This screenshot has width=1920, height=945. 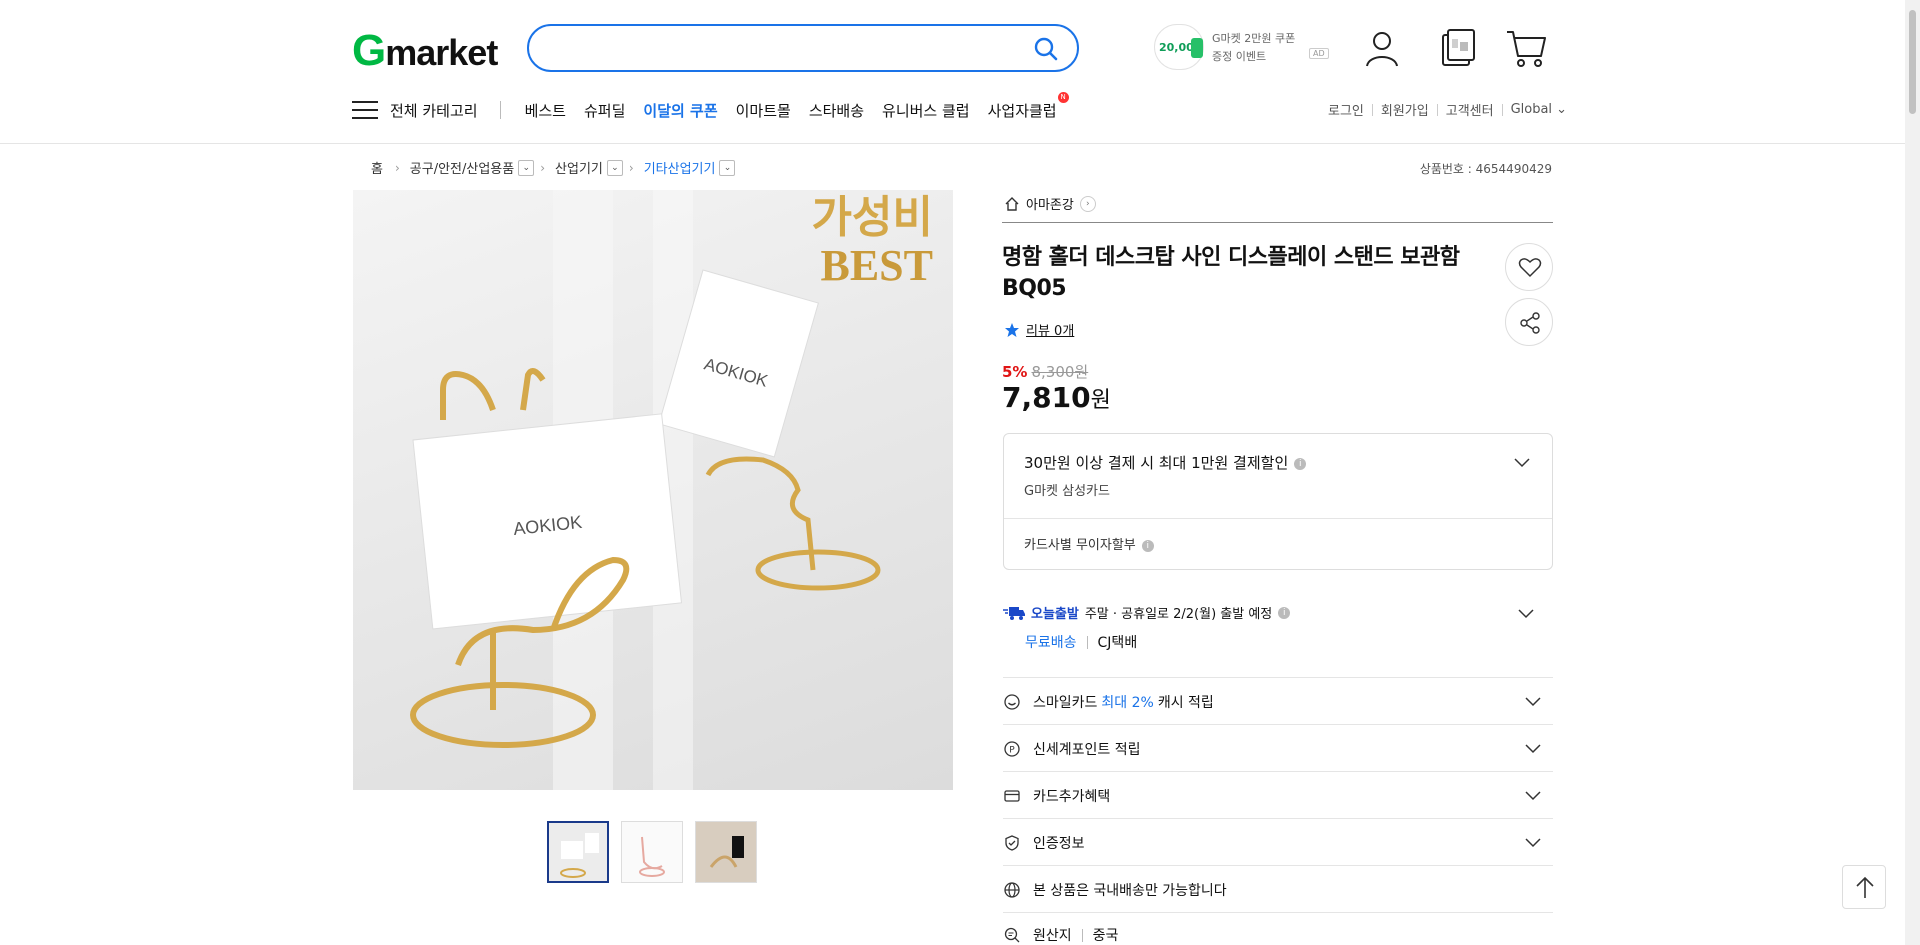 I want to click on review-count: 리뷰 0개, so click(x=1050, y=331).